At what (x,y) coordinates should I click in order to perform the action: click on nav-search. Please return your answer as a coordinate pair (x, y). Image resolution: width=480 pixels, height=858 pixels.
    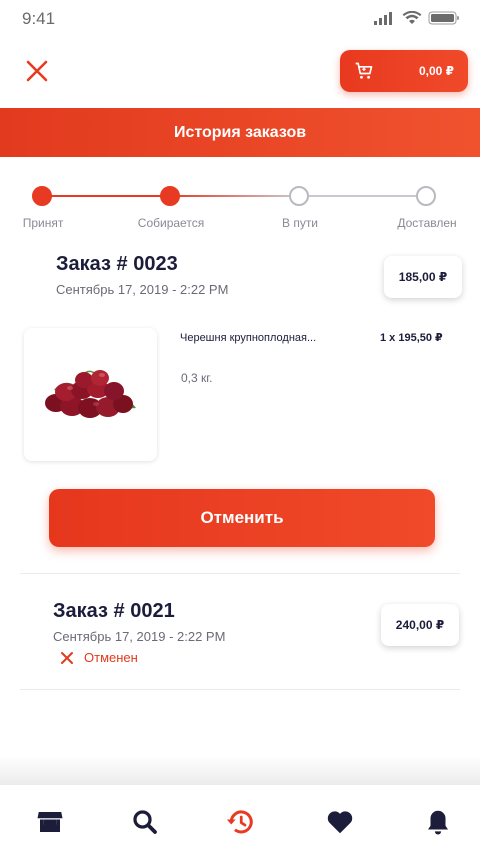
    Looking at the image, I should click on (145, 822).